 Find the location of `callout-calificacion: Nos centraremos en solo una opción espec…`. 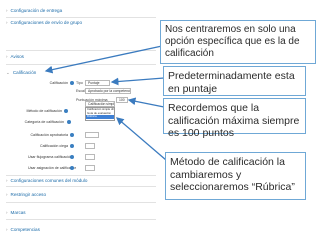

callout-calificacion: Nos centraremos en solo una opción espec… is located at coordinates (238, 42).